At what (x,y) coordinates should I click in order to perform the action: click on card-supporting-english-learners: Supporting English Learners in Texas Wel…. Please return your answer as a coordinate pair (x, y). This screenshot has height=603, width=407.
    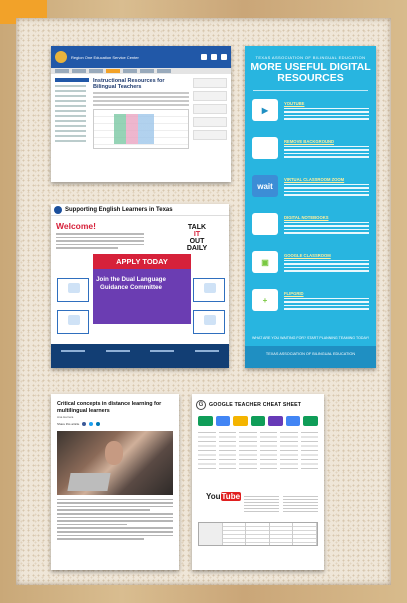
    Looking at the image, I should click on (140, 286).